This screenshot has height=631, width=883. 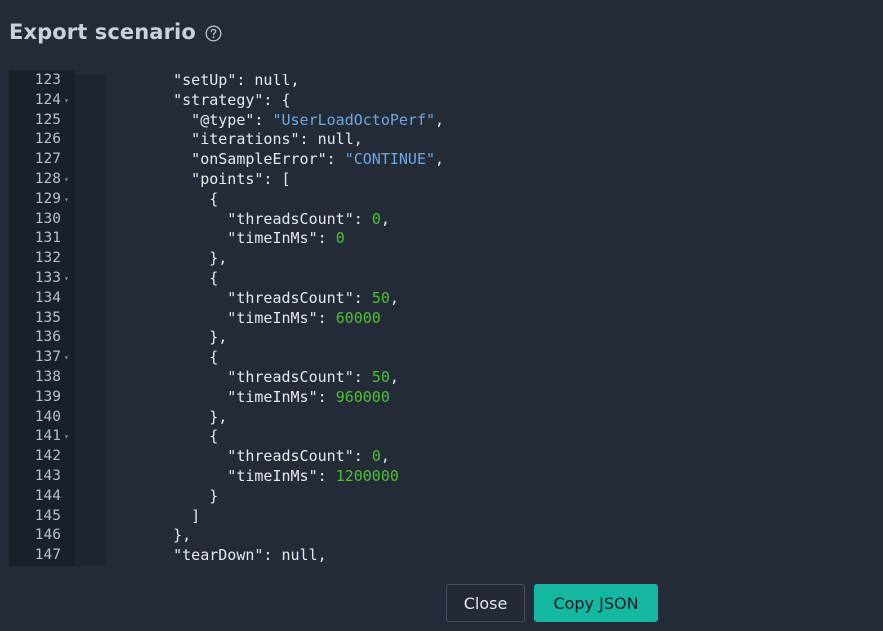 What do you see at coordinates (446, 517) in the screenshot?
I see `code-line: 145 ]` at bounding box center [446, 517].